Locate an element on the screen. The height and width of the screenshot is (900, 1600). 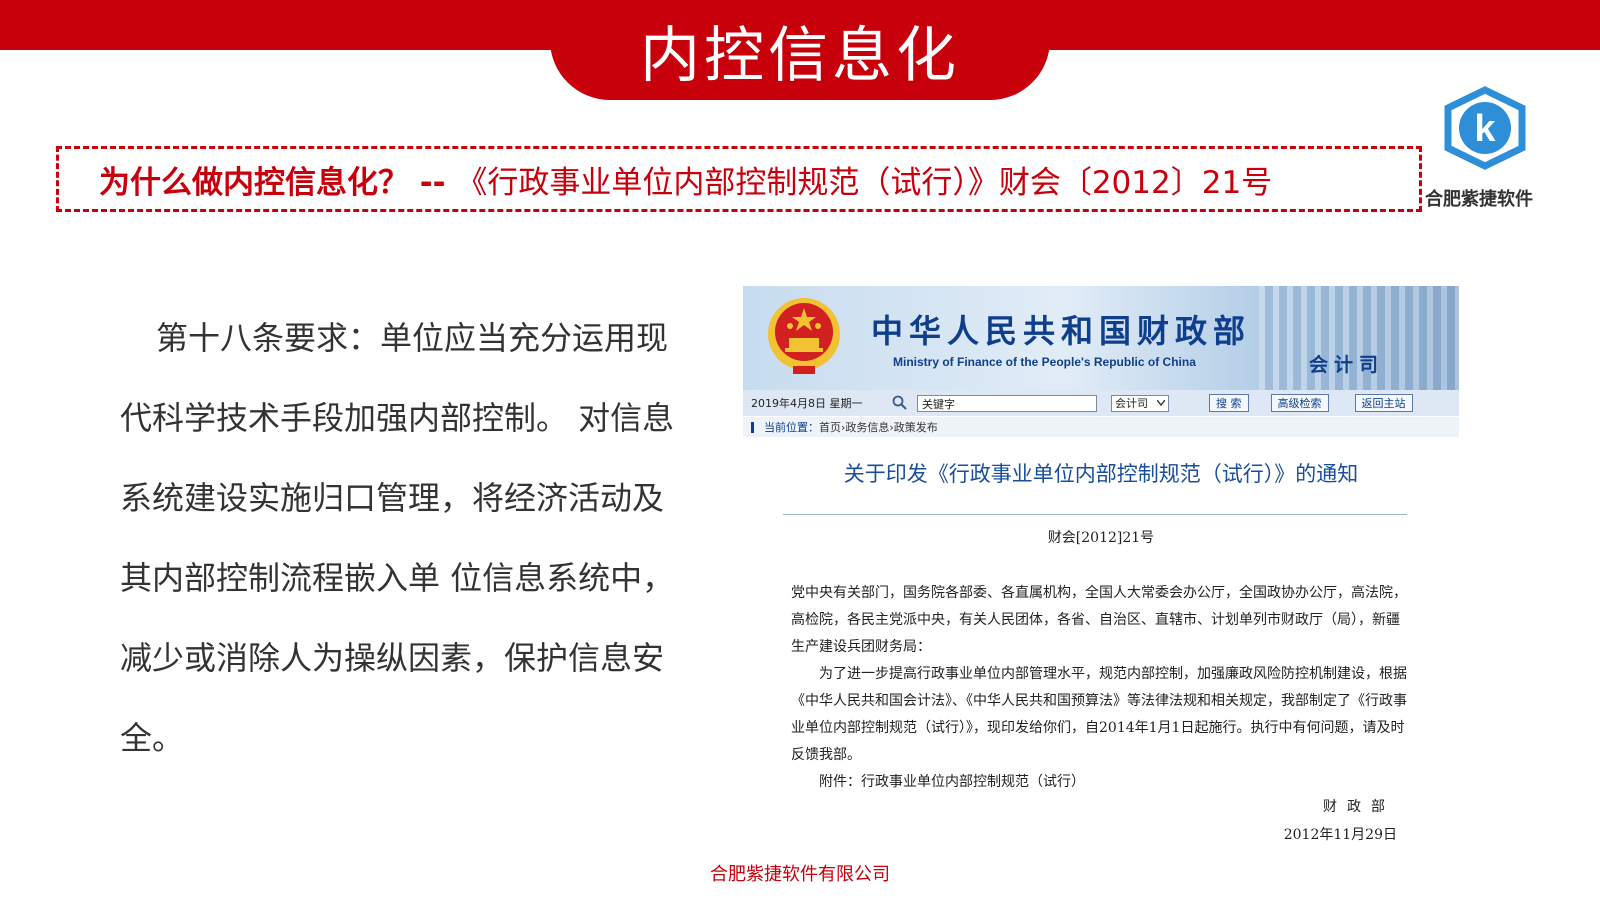
breadcrumb-marker is located at coordinates (752, 427).